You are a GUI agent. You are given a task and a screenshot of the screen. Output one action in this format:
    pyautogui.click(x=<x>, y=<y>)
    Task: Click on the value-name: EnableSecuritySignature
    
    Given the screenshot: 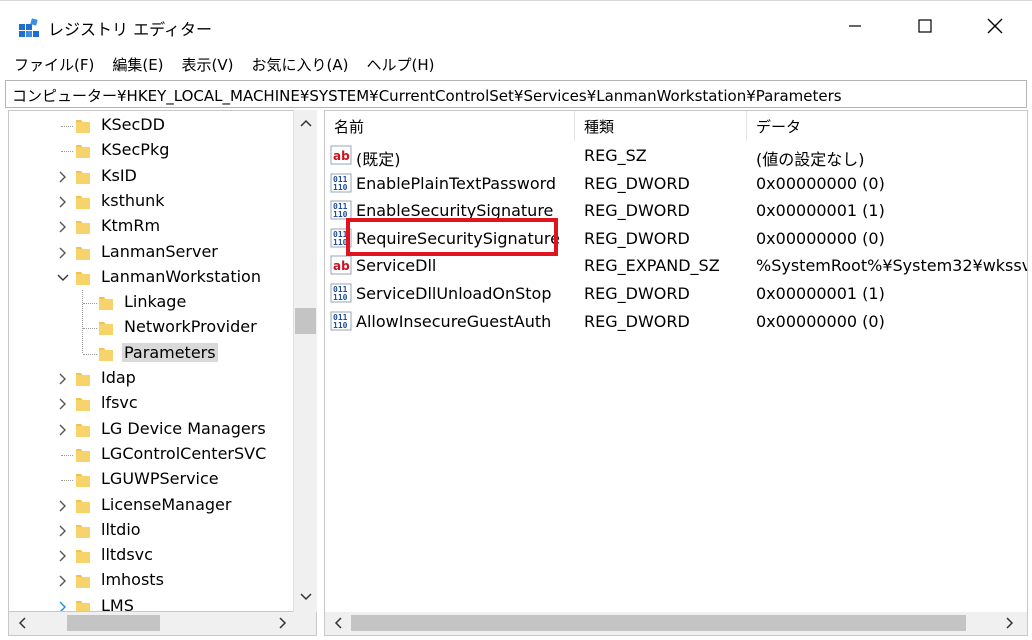 What is the action you would take?
    pyautogui.click(x=455, y=211)
    